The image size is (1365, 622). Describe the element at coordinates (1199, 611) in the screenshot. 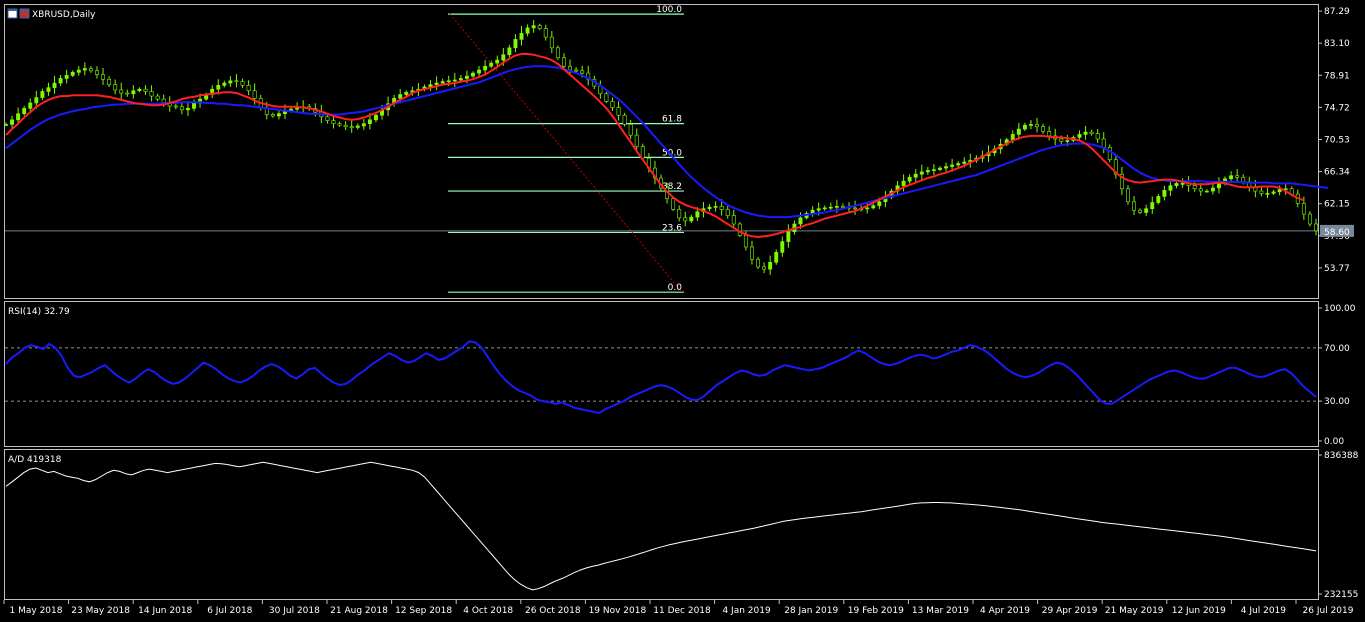

I see `date-label: 12 Jun 2019` at that location.